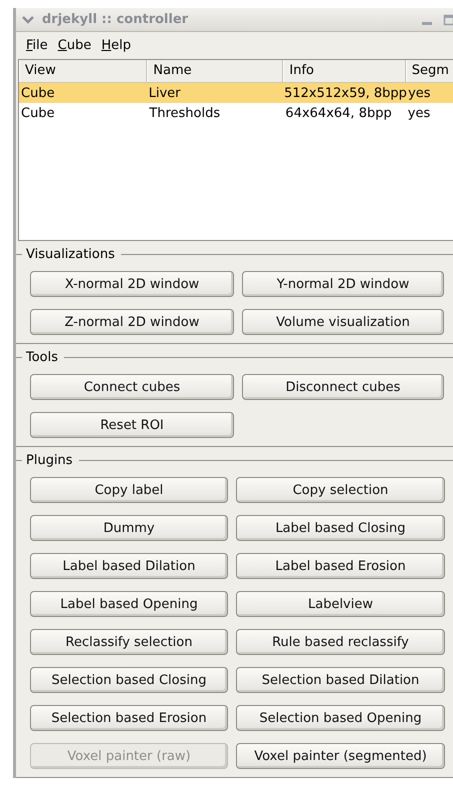 The height and width of the screenshot is (789, 453). I want to click on action-button: Label based Dilation, so click(129, 566).